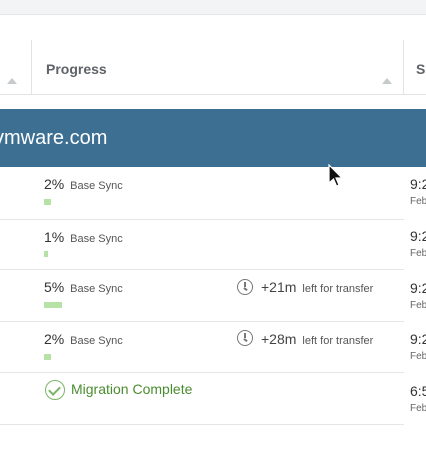 This screenshot has height=466, width=426. I want to click on start-time: 6:5, so click(418, 391).